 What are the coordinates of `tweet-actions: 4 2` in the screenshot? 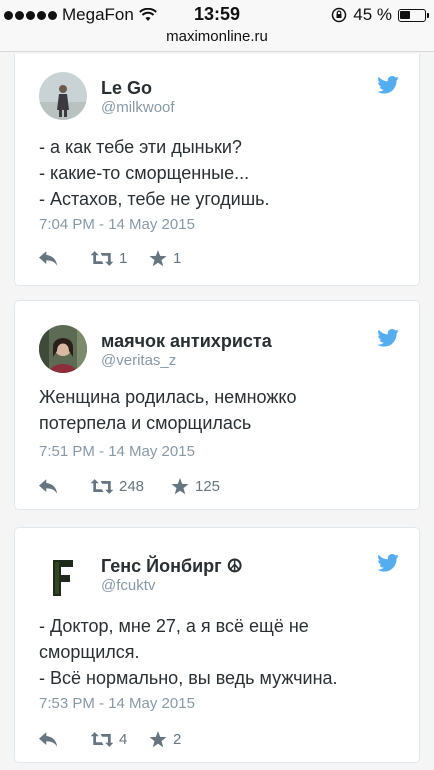 It's located at (110, 739).